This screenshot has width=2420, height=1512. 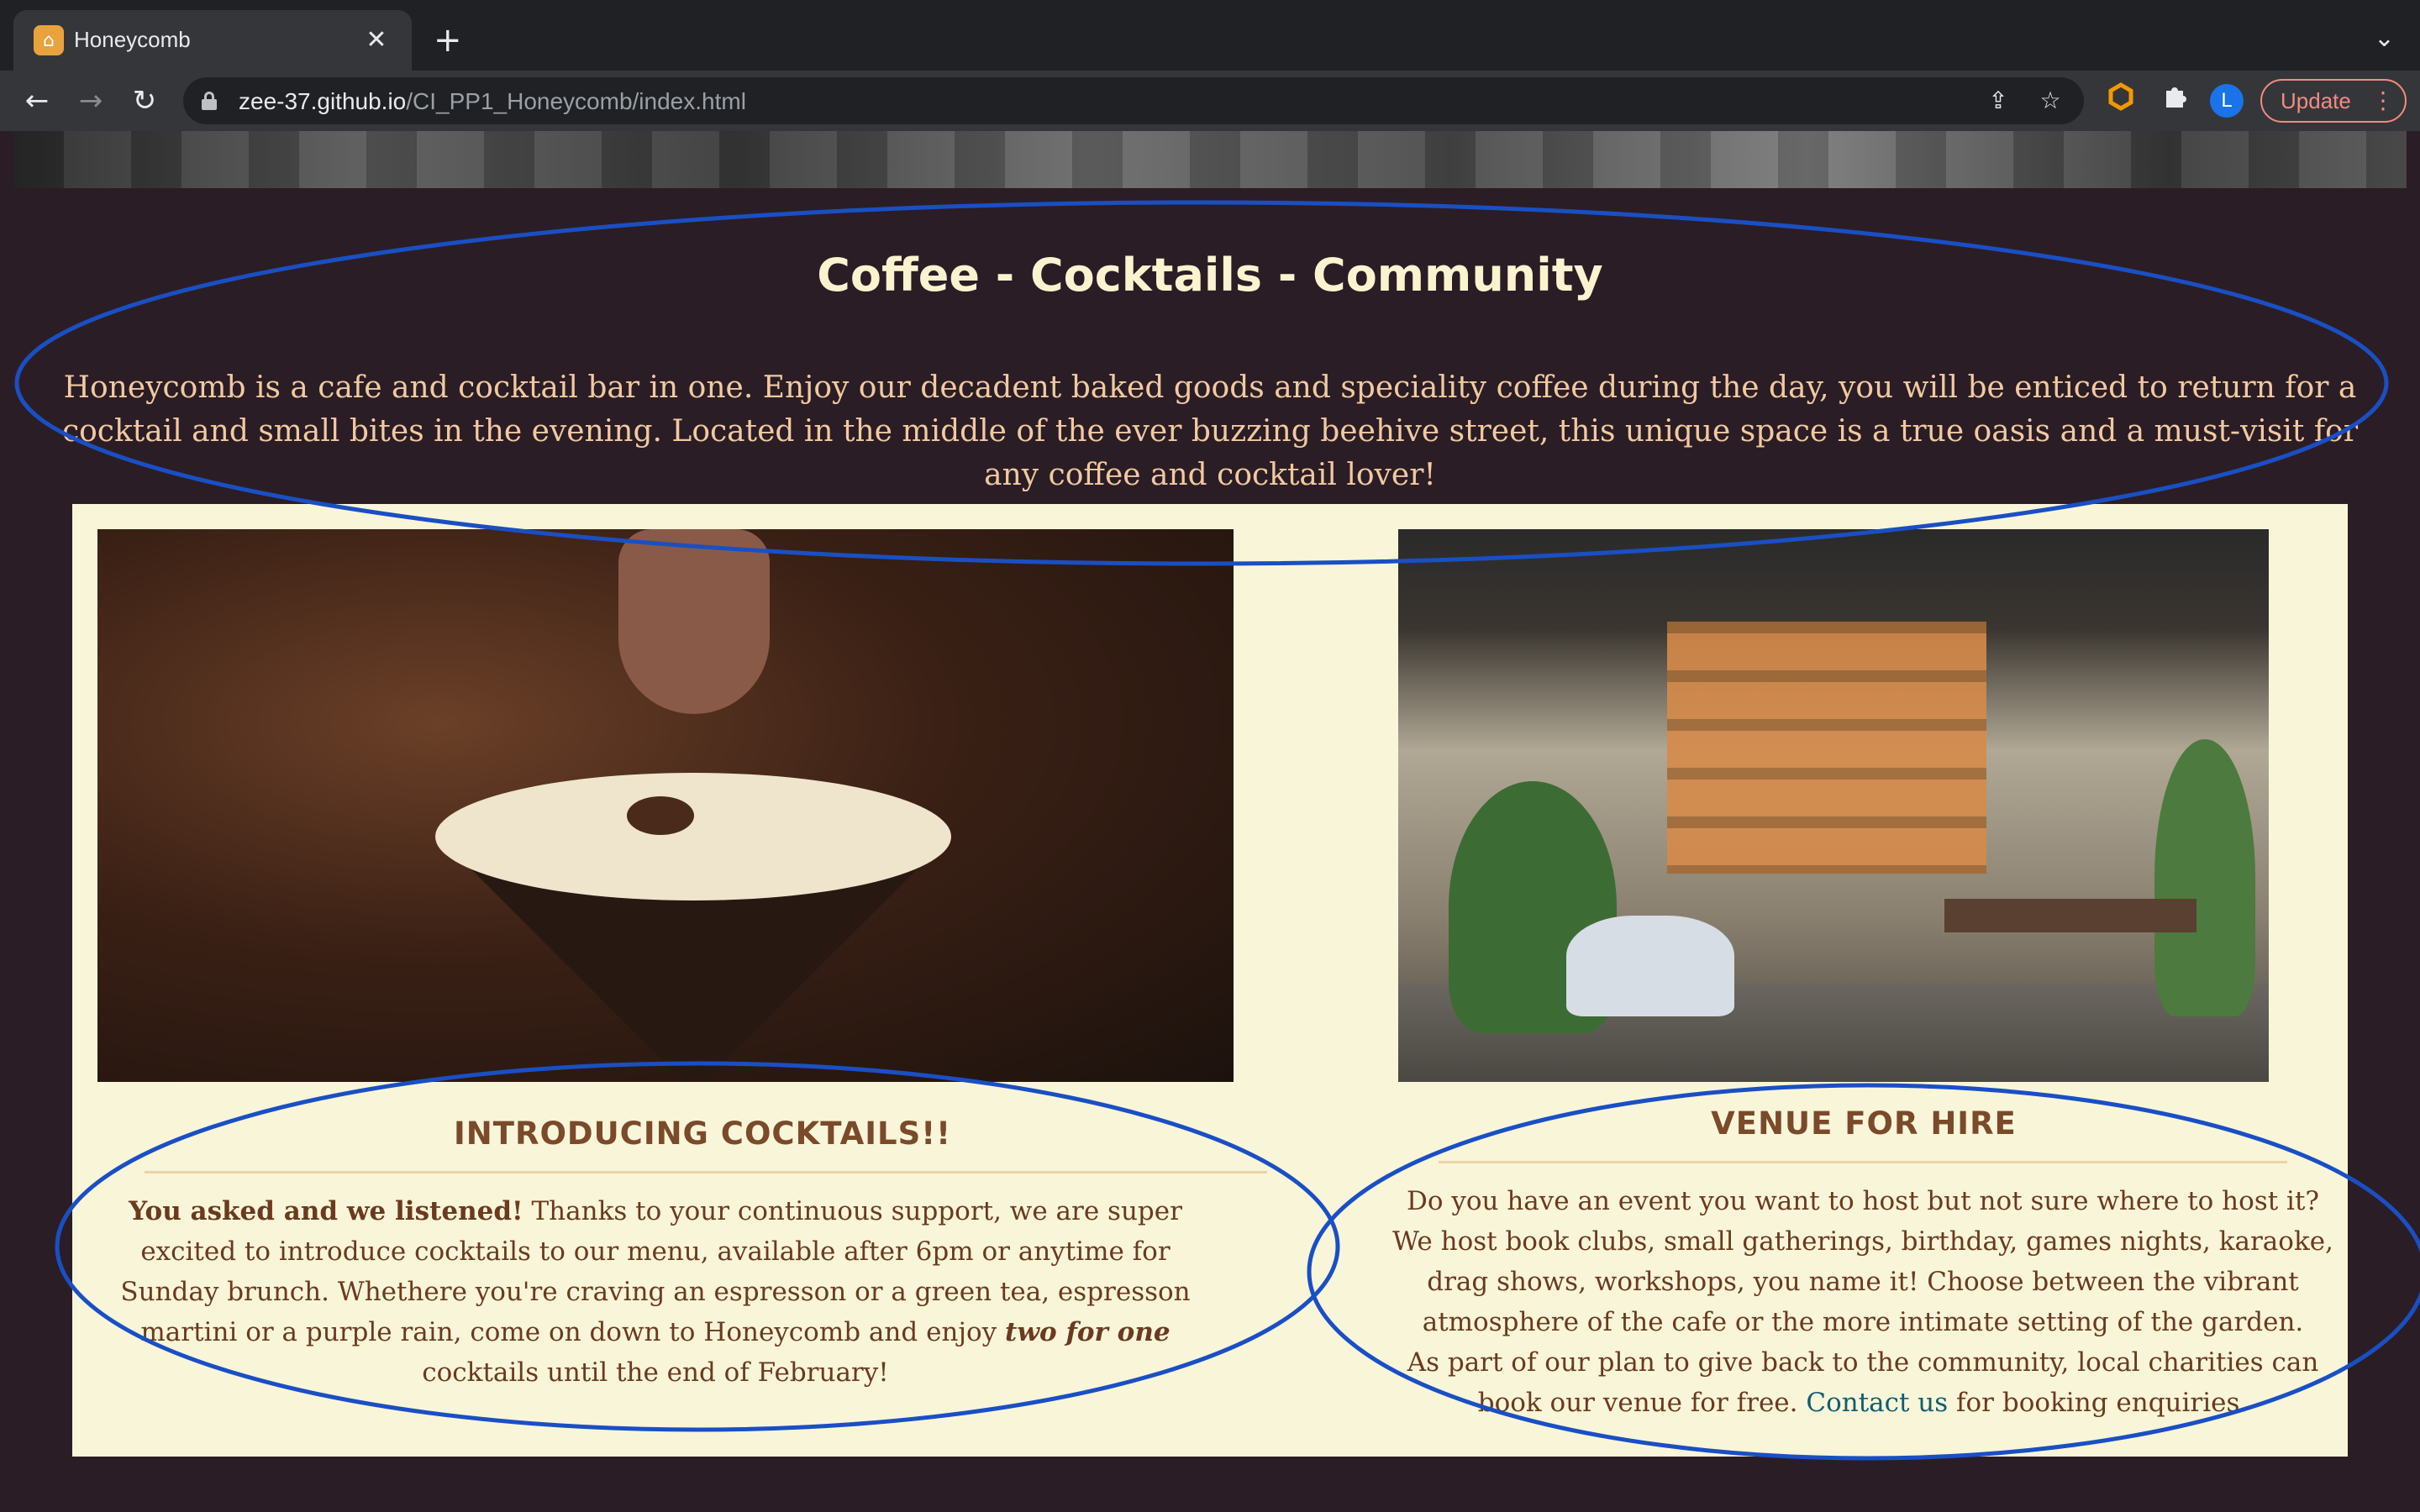 I want to click on page-headline: Coffee - Cocktails - Community, so click(x=1210, y=275).